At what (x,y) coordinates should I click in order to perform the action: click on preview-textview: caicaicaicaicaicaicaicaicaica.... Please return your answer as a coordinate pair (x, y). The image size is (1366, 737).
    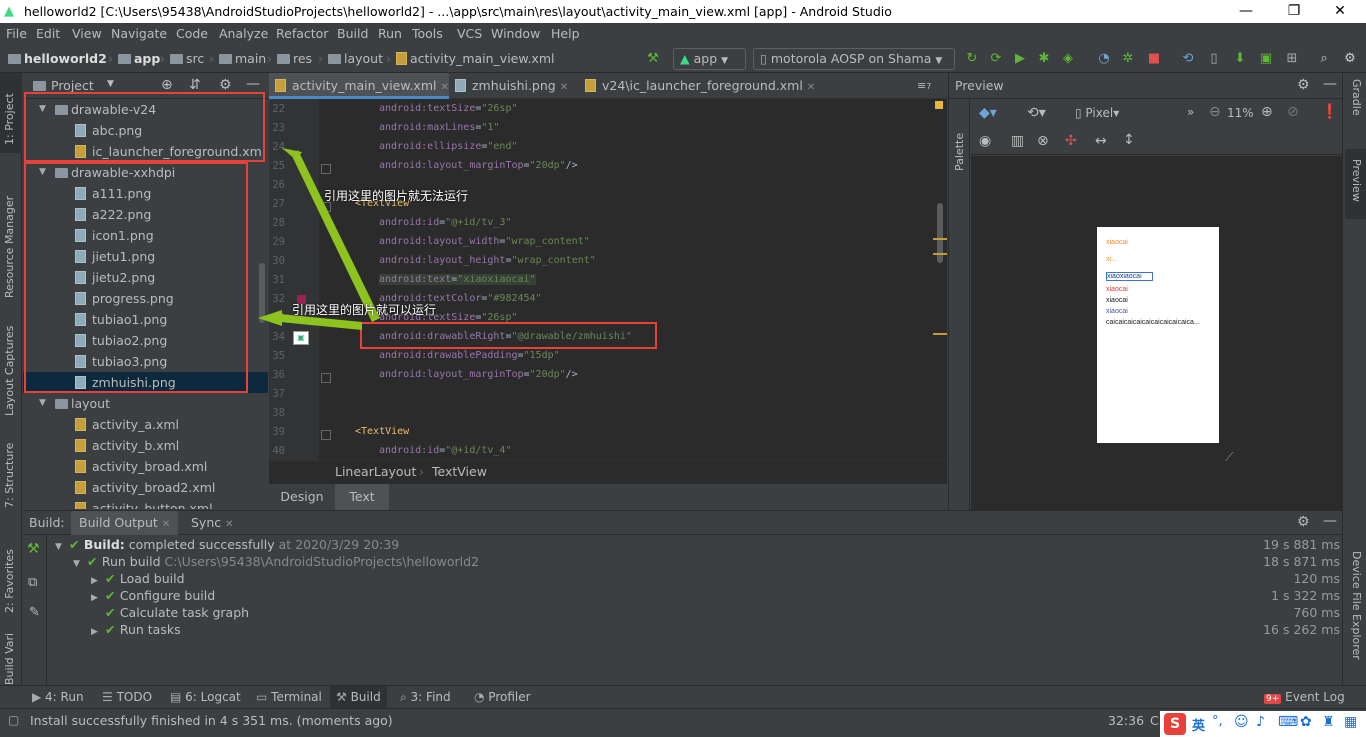
    Looking at the image, I should click on (1153, 322).